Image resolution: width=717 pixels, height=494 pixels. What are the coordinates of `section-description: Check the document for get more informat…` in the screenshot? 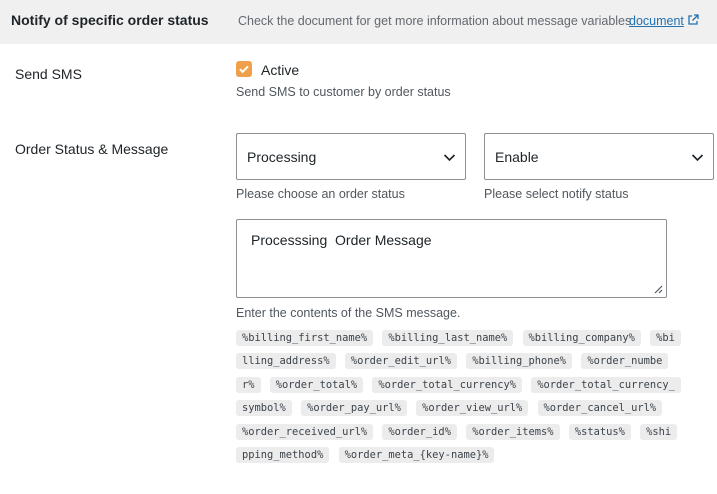 It's located at (435, 21).